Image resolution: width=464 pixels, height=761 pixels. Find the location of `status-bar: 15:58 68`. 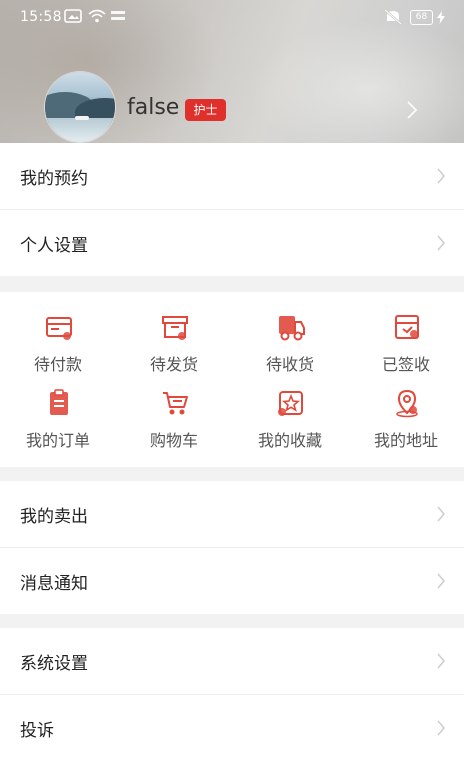

status-bar: 15:58 68 is located at coordinates (232, 17).